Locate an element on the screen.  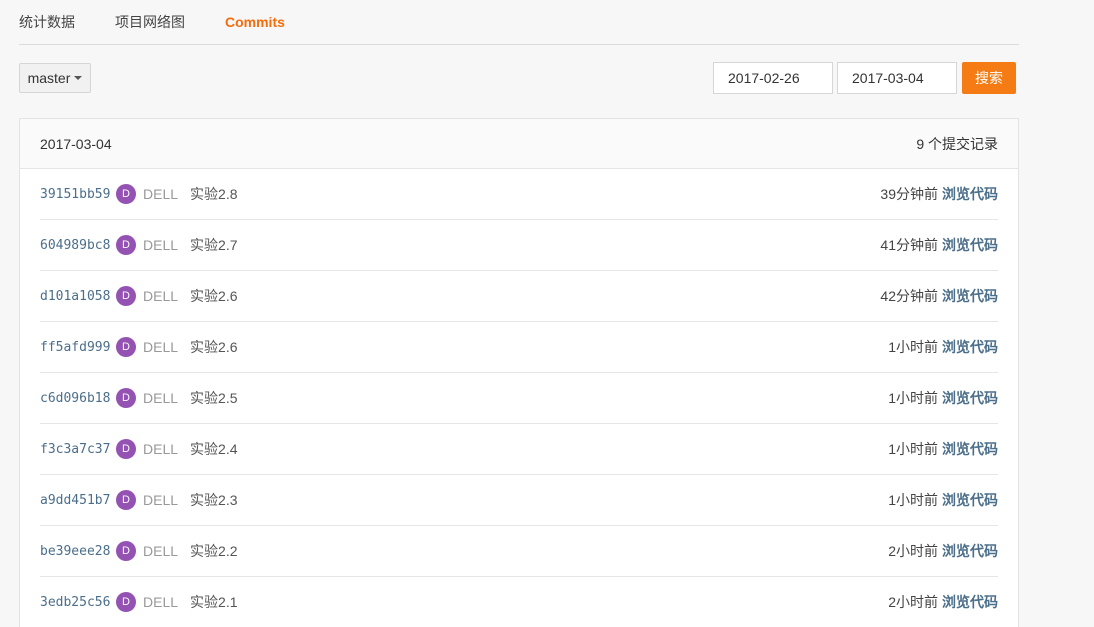
commit-info: d101a1058 D DELL 实验2.6 is located at coordinates (139, 296).